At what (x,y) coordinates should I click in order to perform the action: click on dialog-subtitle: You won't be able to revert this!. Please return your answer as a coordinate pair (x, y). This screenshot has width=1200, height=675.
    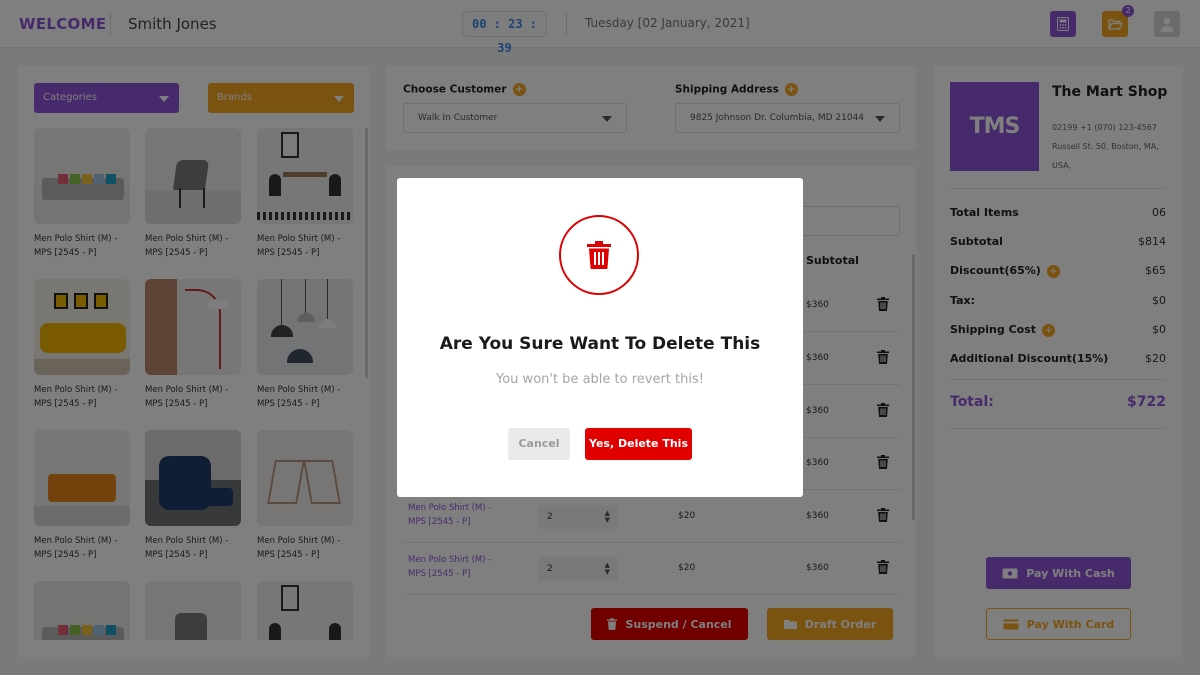
    Looking at the image, I should click on (600, 379).